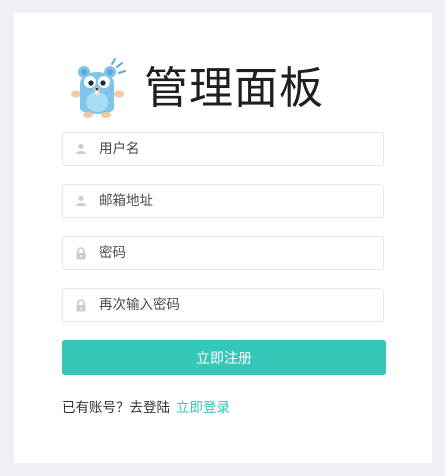  I want to click on header: 管理面板, so click(195, 89).